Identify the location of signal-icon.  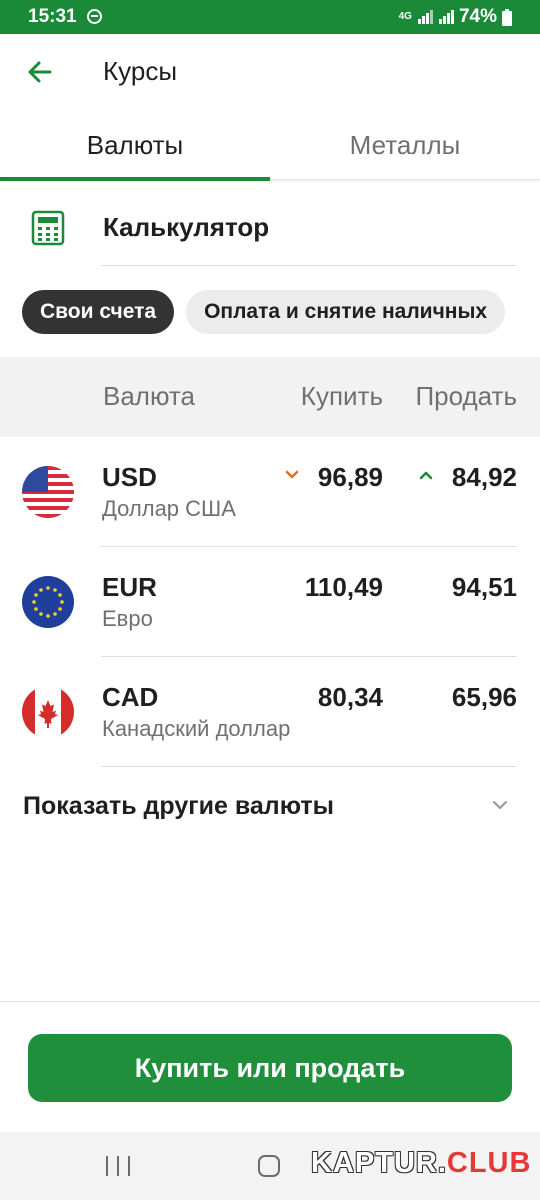
(425, 17).